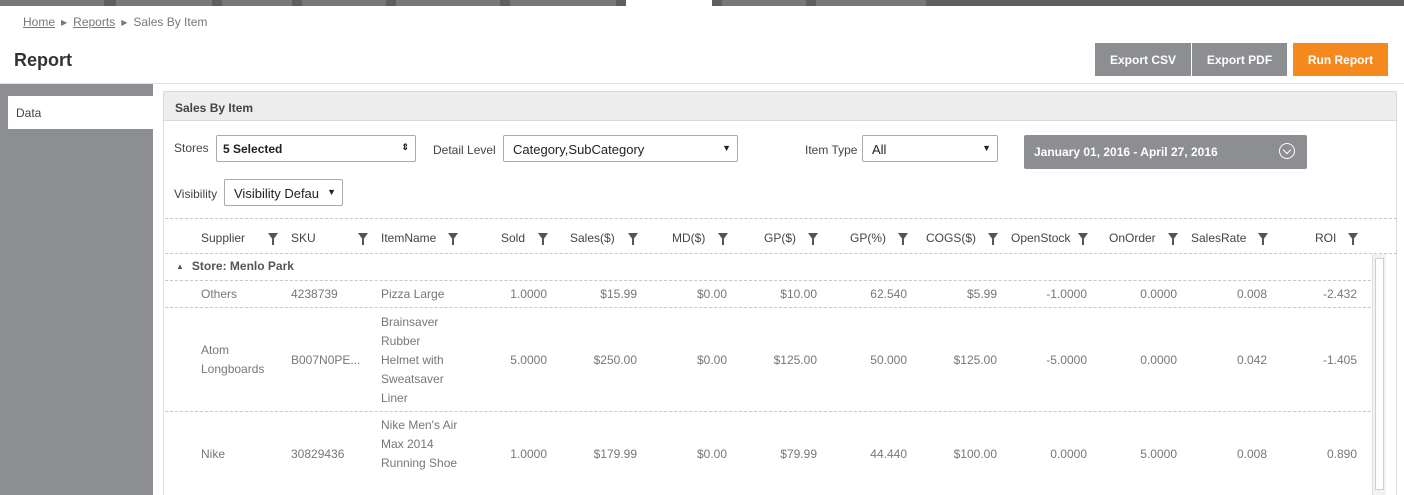 Image resolution: width=1404 pixels, height=495 pixels. I want to click on breadcrumb-home: Home, so click(39, 22).